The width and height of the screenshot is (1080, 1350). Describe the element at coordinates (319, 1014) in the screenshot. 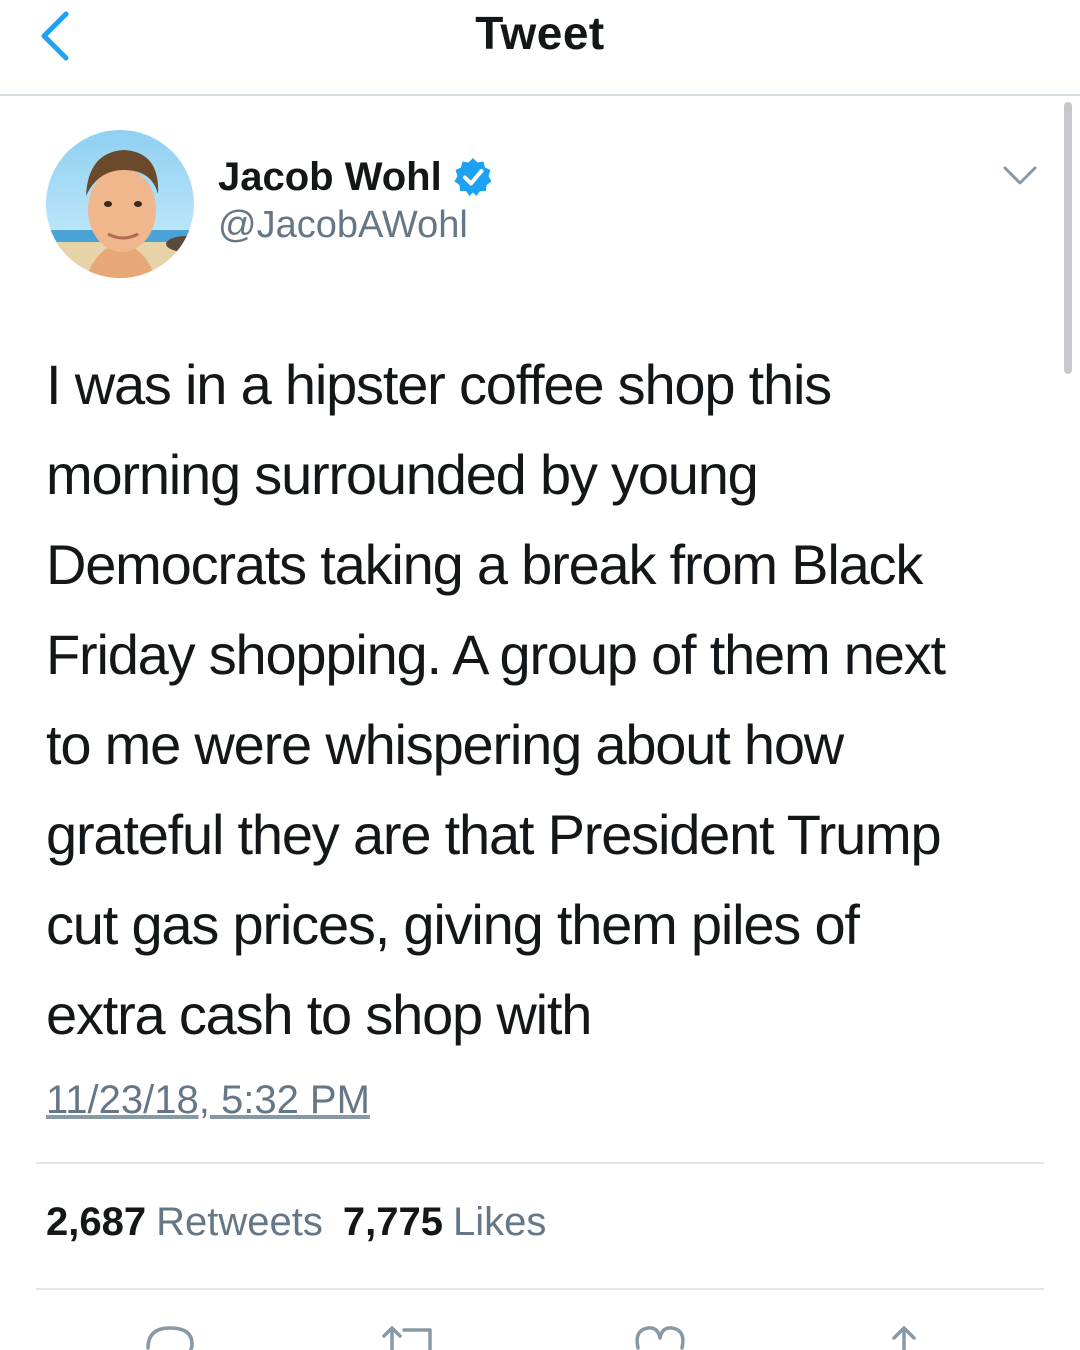

I see `tweet-line: extra cash to shop with` at that location.